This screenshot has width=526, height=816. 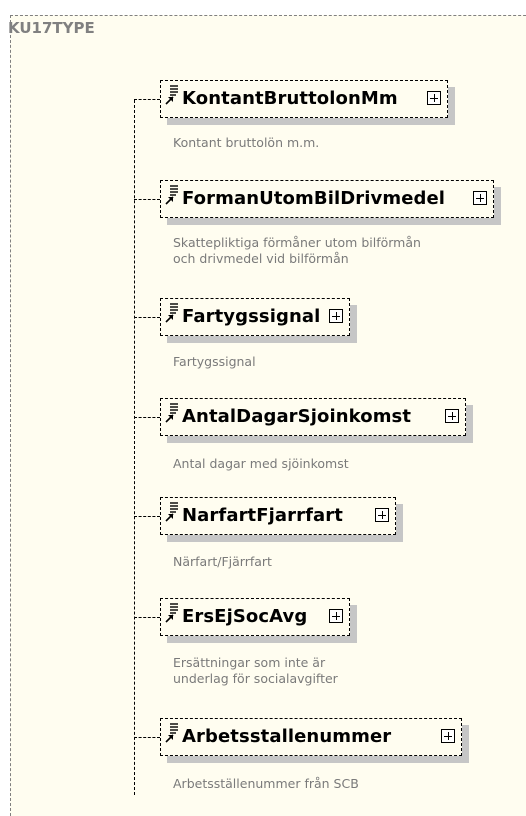 I want to click on element-name: ErsEjSocAvg, so click(x=245, y=616).